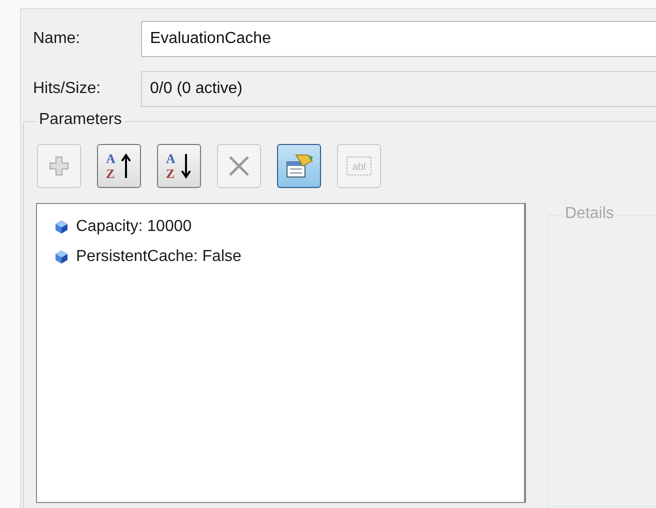 Image resolution: width=656 pixels, height=508 pixels. I want to click on name-field: EvaluationCache, so click(398, 39).